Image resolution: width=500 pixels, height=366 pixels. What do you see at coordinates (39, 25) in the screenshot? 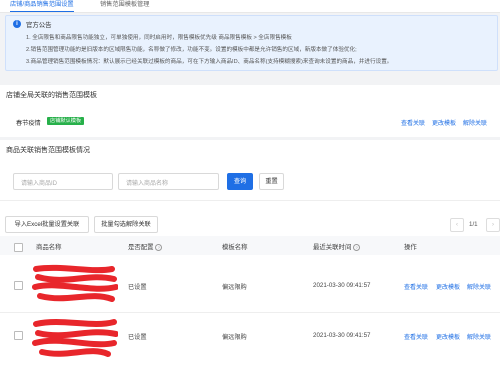
I see `notice-title: 官方公告` at bounding box center [39, 25].